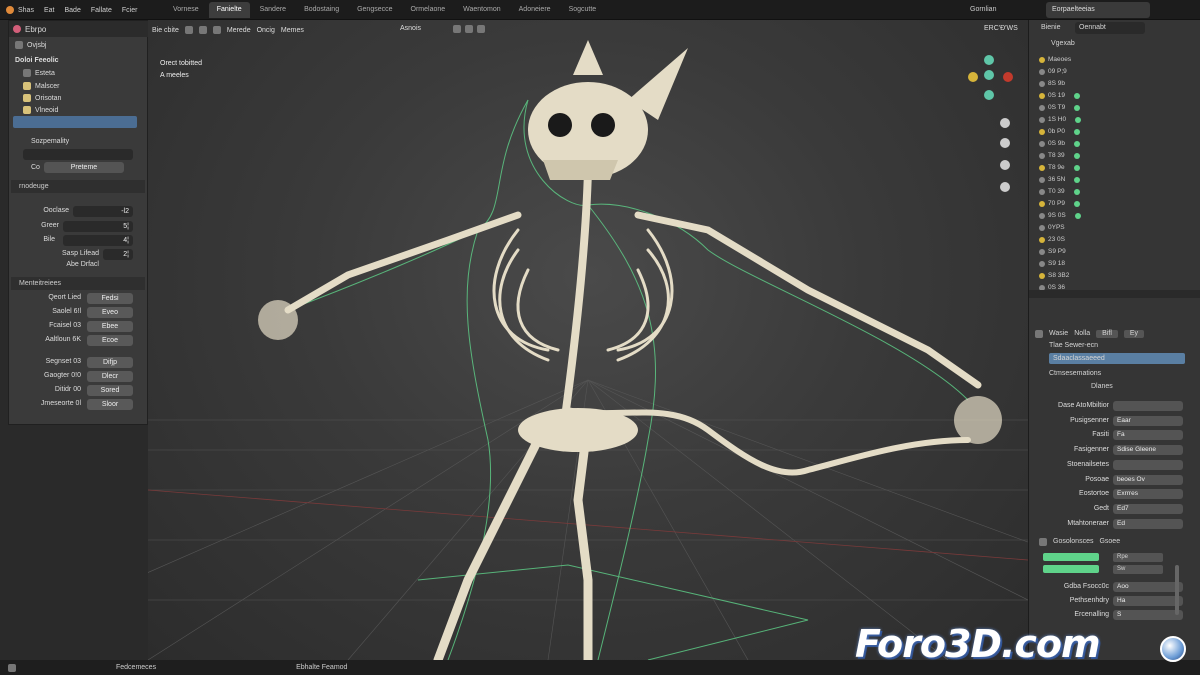  What do you see at coordinates (973, 77) in the screenshot?
I see `gizmo-y-icon` at bounding box center [973, 77].